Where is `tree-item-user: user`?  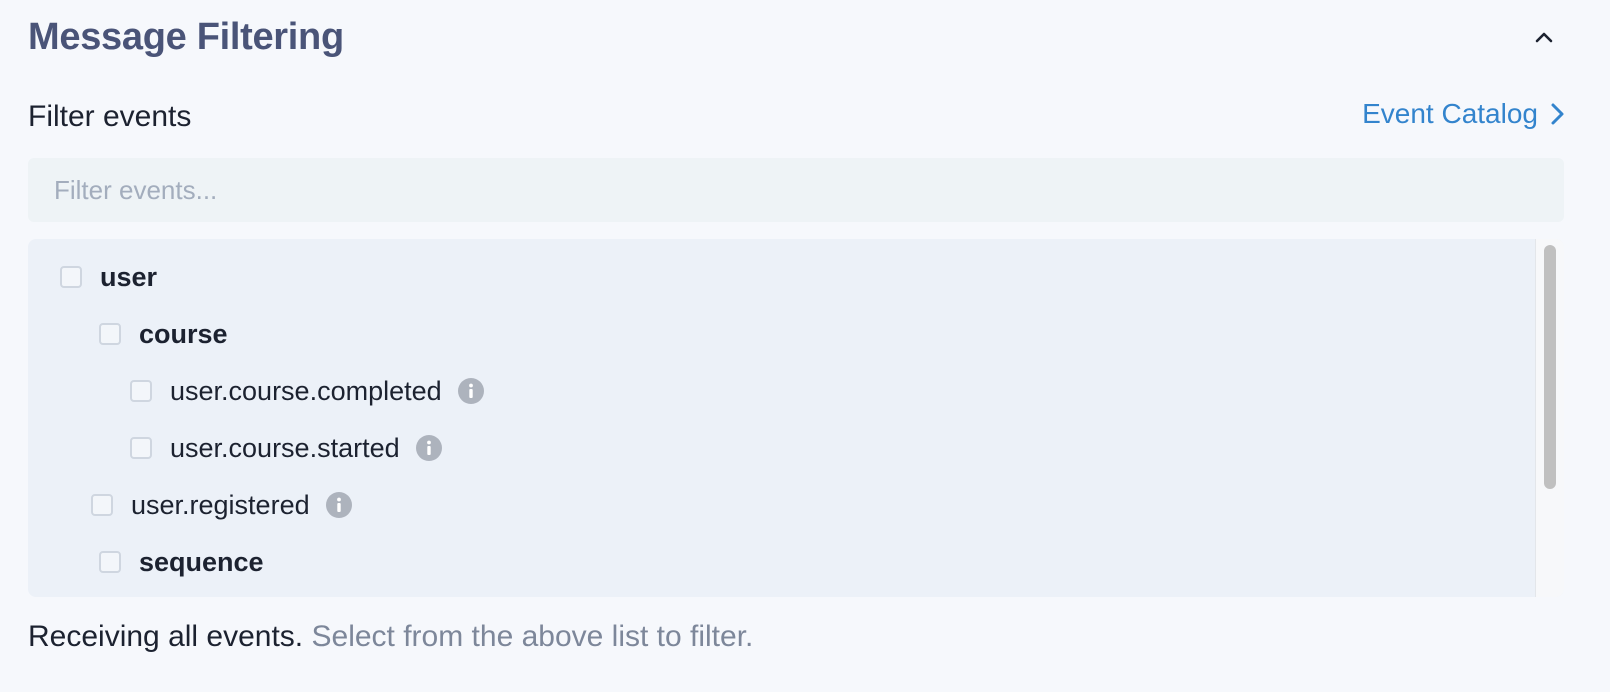
tree-item-user: user is located at coordinates (108, 277).